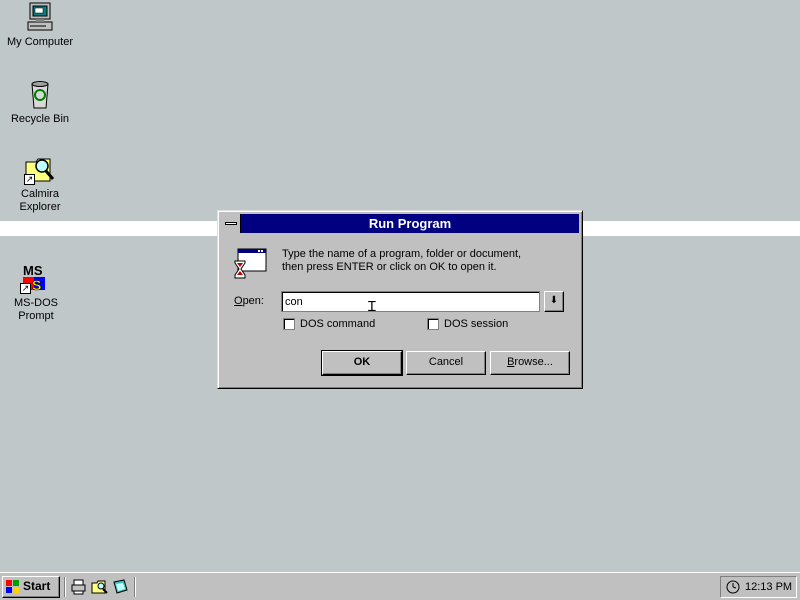 Image resolution: width=800 pixels, height=600 pixels. I want to click on quick-launch-explorer-icon, so click(99, 586).